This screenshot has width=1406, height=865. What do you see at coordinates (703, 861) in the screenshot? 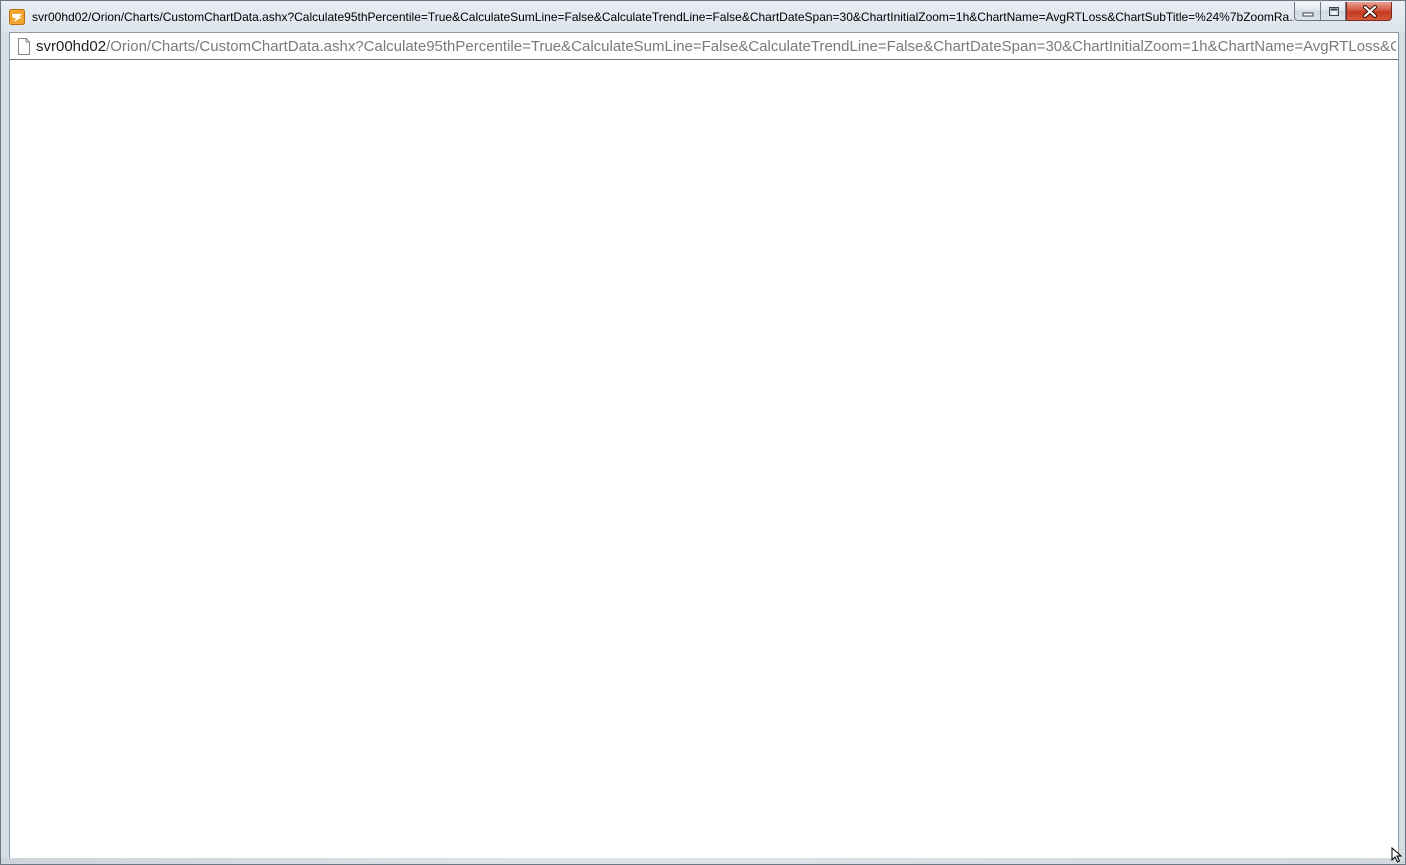
I see `window-bottom-border` at bounding box center [703, 861].